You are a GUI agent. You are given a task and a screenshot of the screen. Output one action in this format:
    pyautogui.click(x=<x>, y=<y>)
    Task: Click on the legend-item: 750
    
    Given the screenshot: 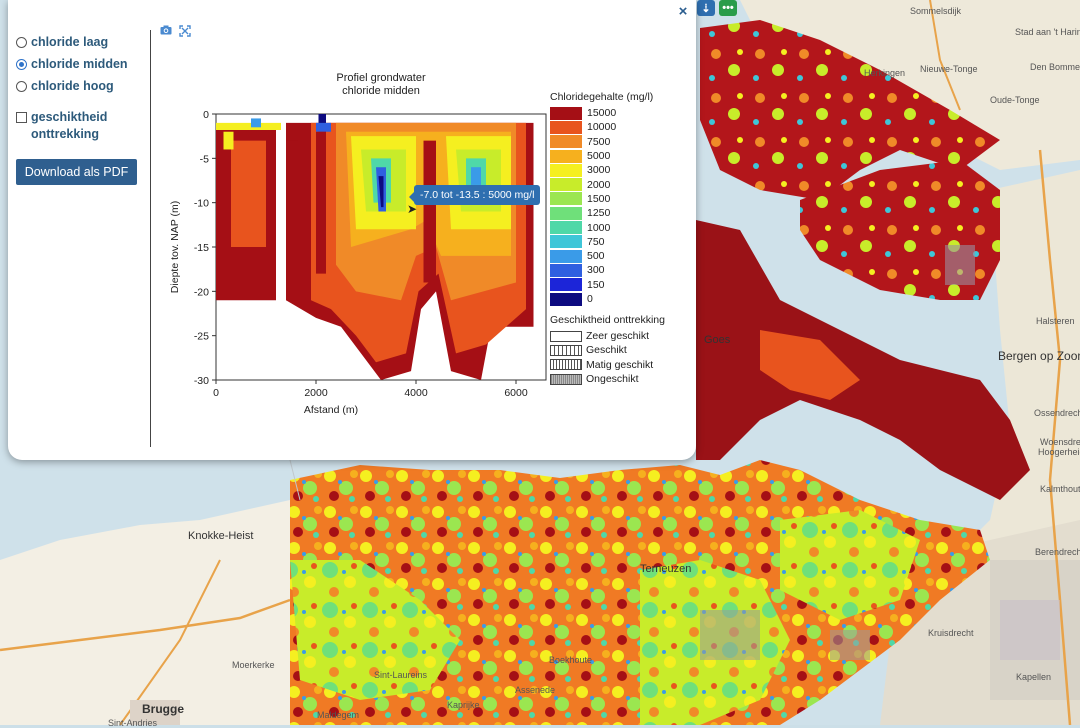 What is the action you would take?
    pyautogui.click(x=601, y=242)
    